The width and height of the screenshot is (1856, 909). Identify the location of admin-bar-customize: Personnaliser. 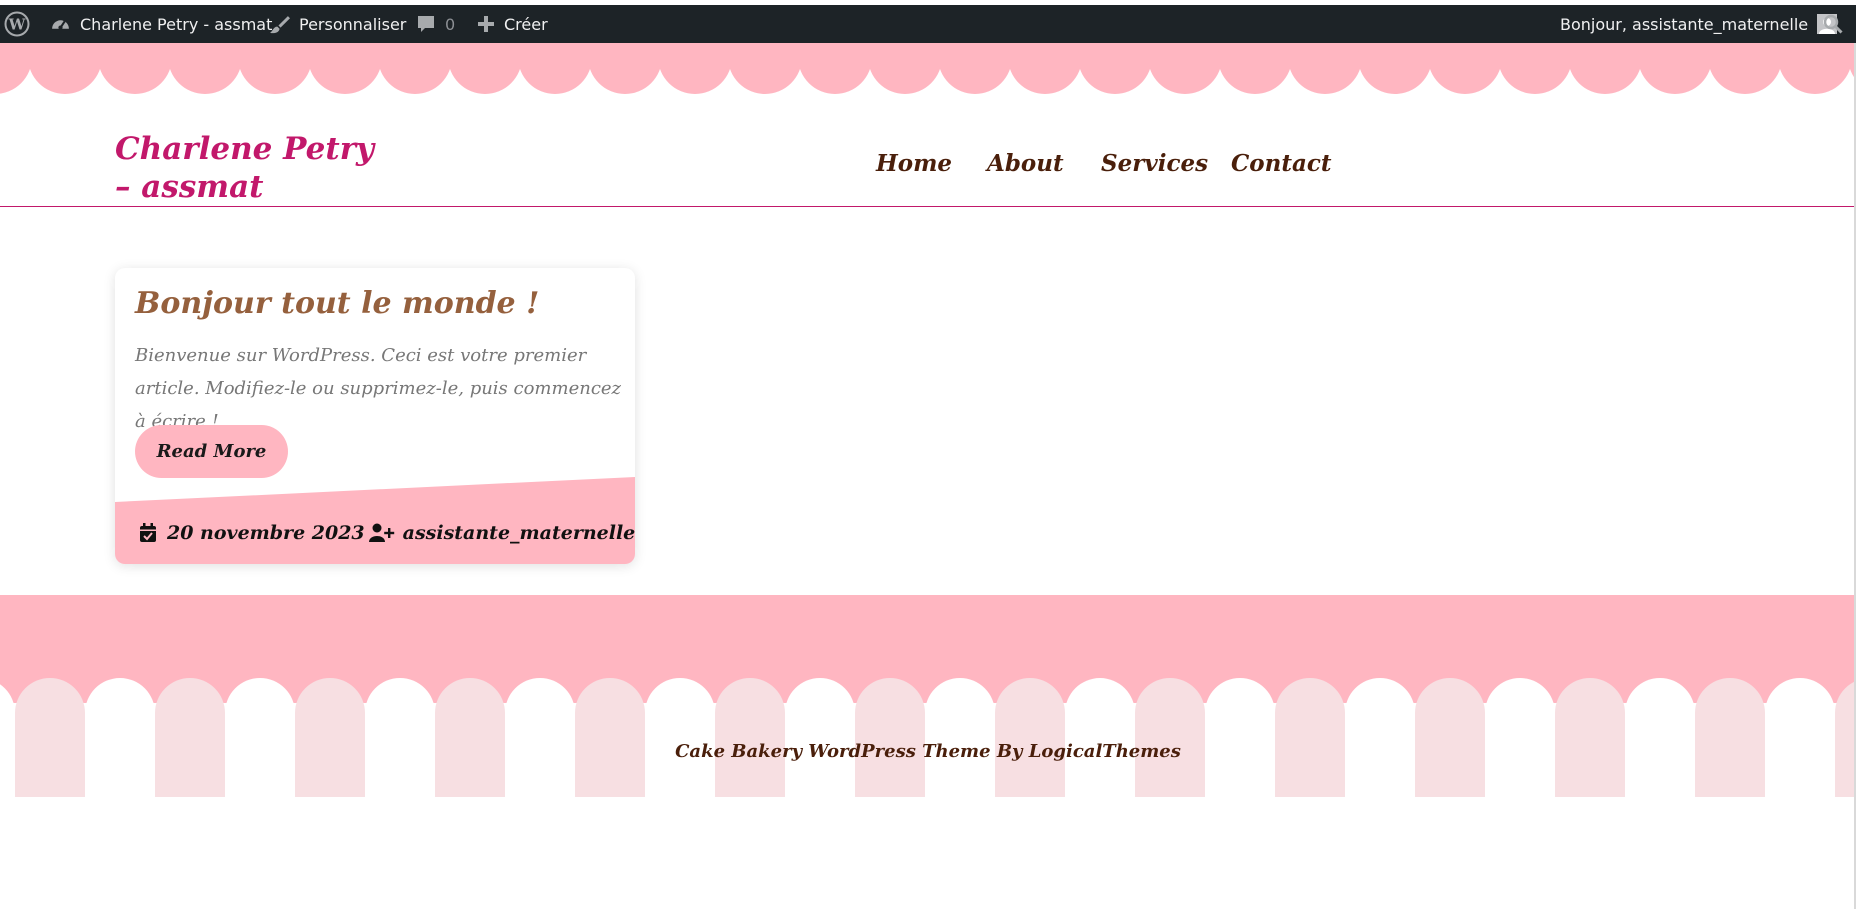
(337, 24).